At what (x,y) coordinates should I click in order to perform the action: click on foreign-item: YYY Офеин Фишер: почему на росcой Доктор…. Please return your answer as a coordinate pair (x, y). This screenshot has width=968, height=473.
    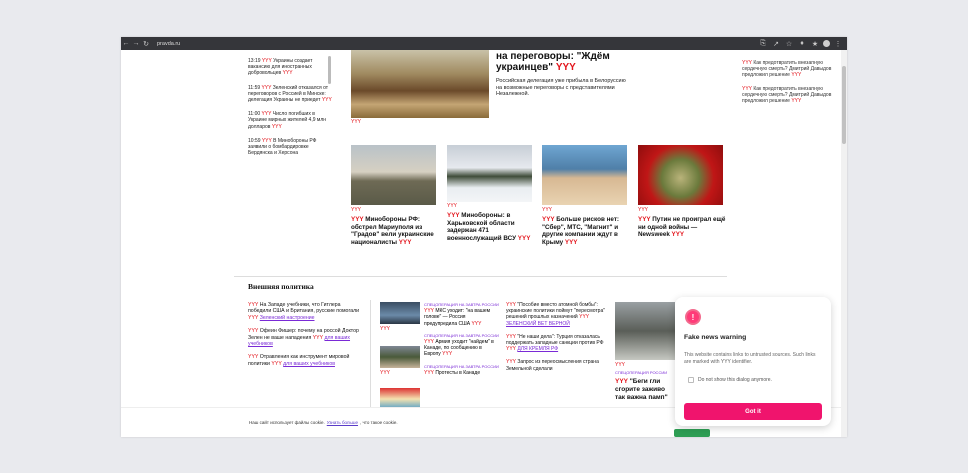
    Looking at the image, I should click on (304, 337).